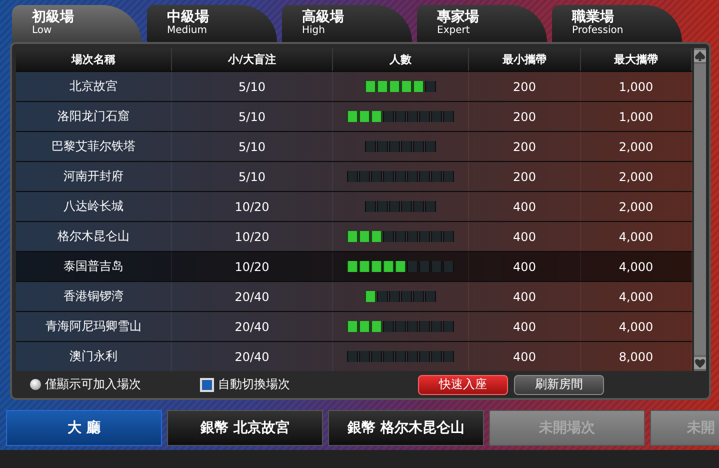 This screenshot has width=719, height=468. I want to click on table-cell: 香港铜锣湾, so click(94, 296).